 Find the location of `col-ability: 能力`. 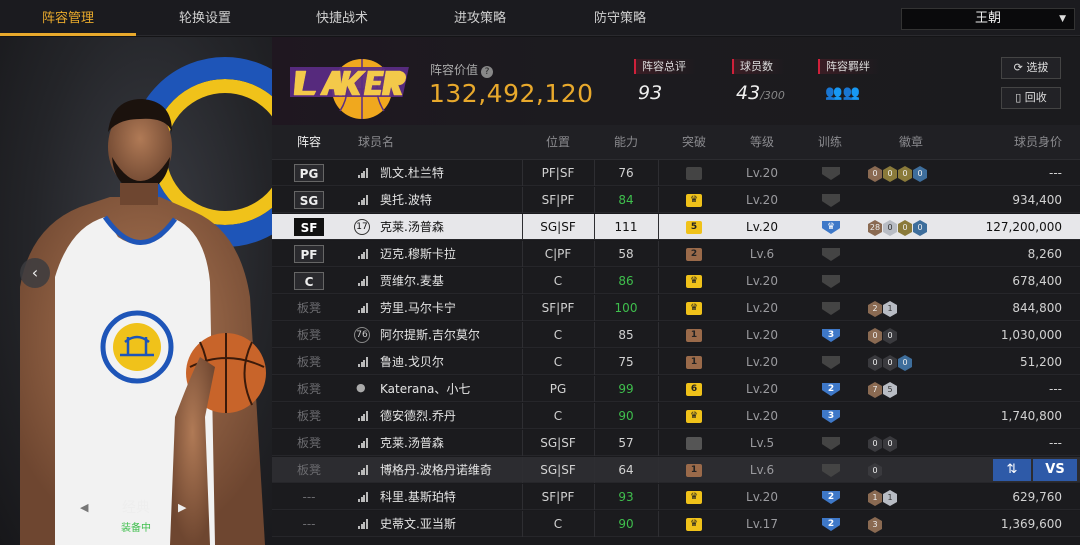

col-ability: 能力 is located at coordinates (626, 142).